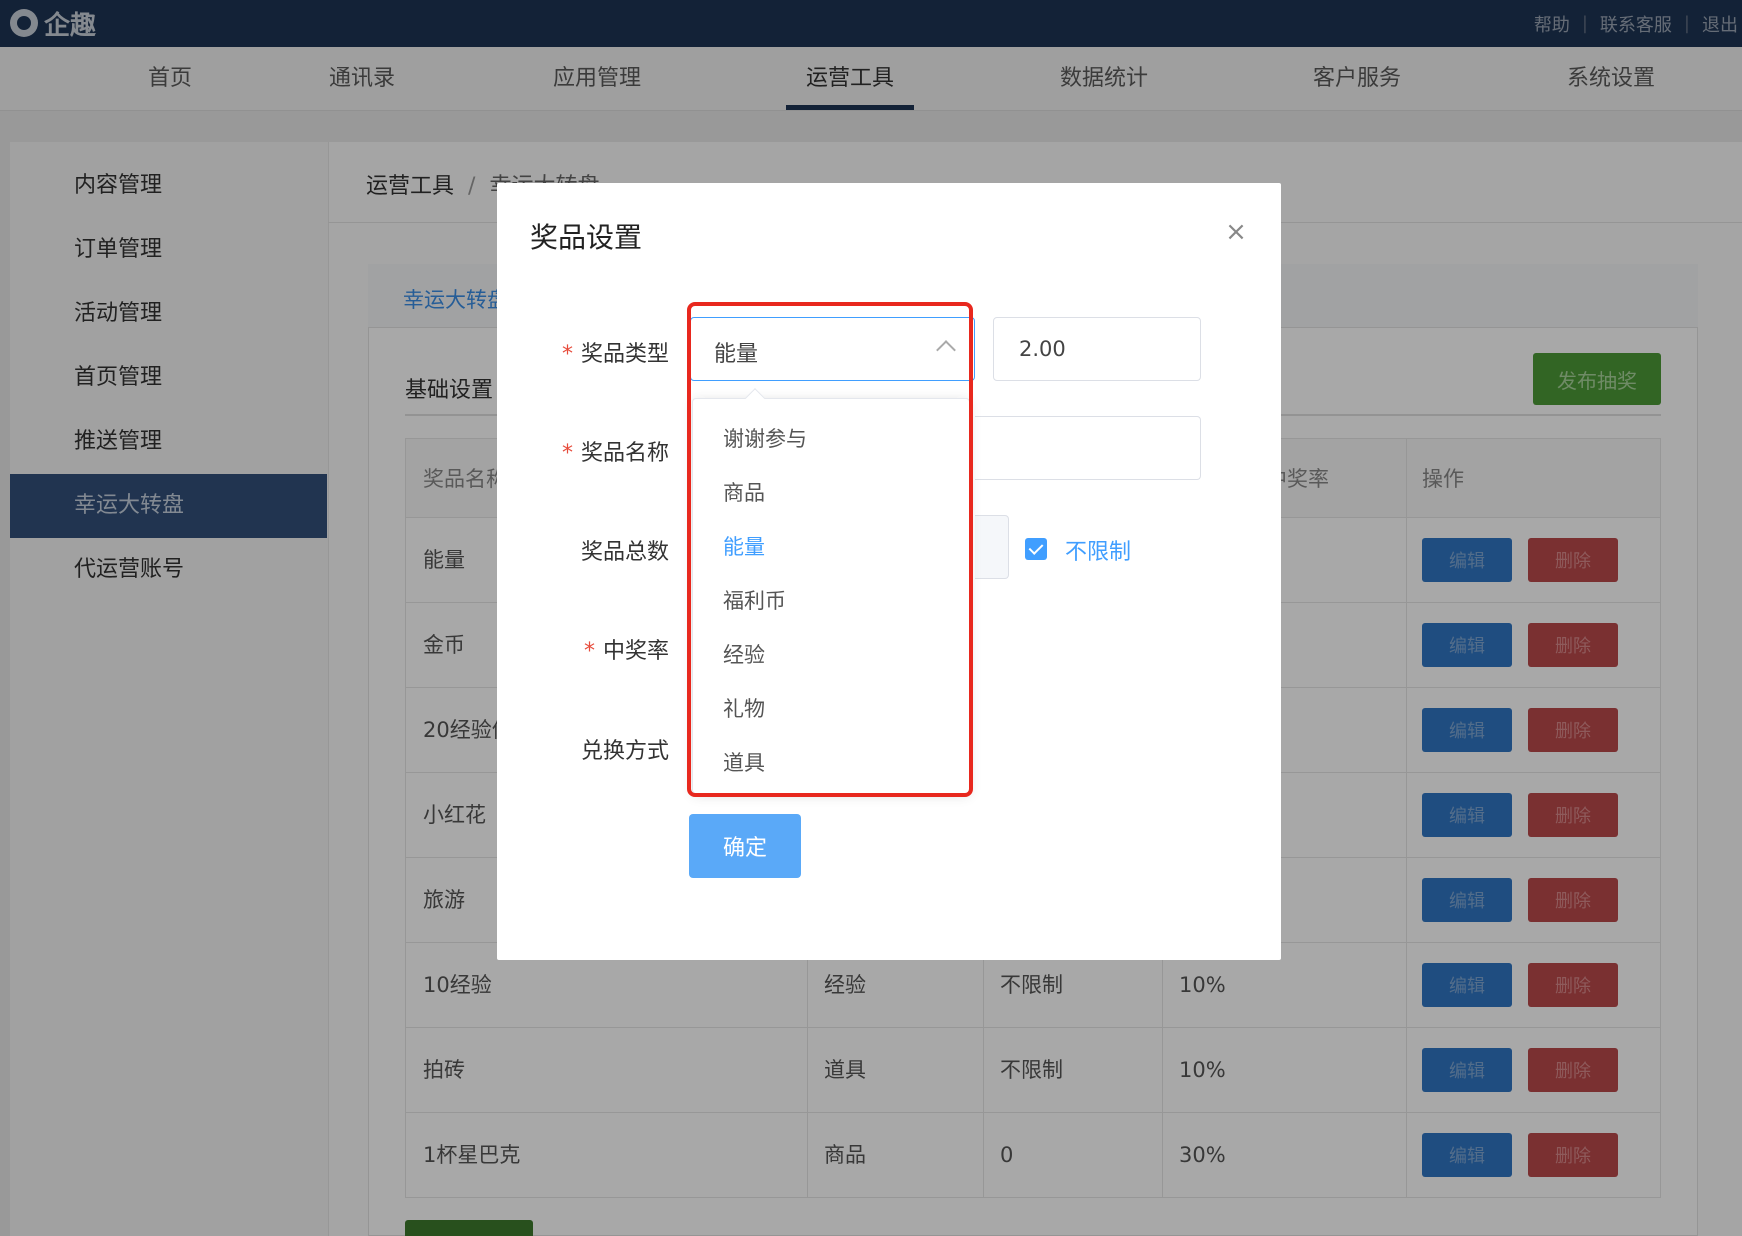  What do you see at coordinates (624, 552) in the screenshot?
I see `form-label-total: 奖品总数` at bounding box center [624, 552].